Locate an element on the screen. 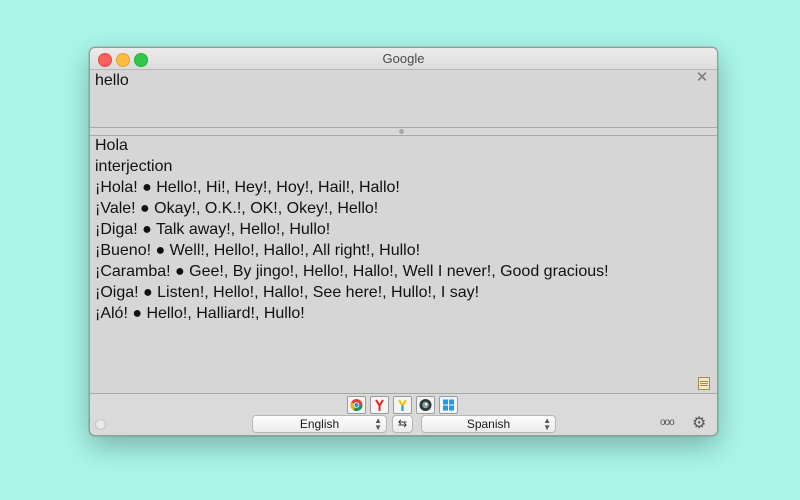 The height and width of the screenshot is (500, 800). target-language-label: Spanish is located at coordinates (488, 424).